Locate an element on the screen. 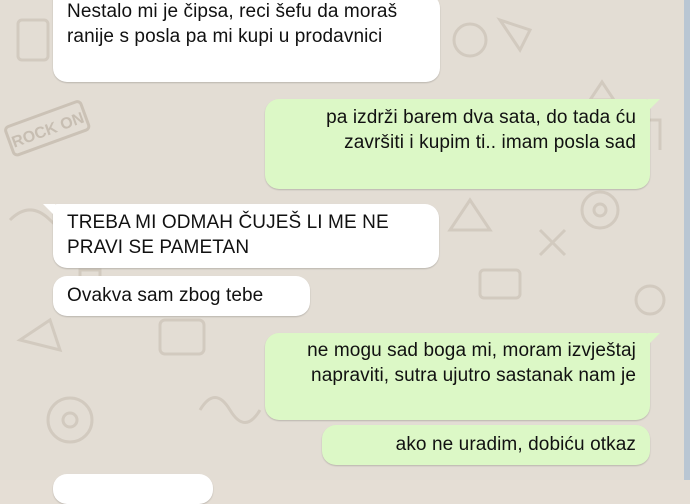 The width and height of the screenshot is (690, 504). tv-doodle-icon is located at coordinates (500, 284).